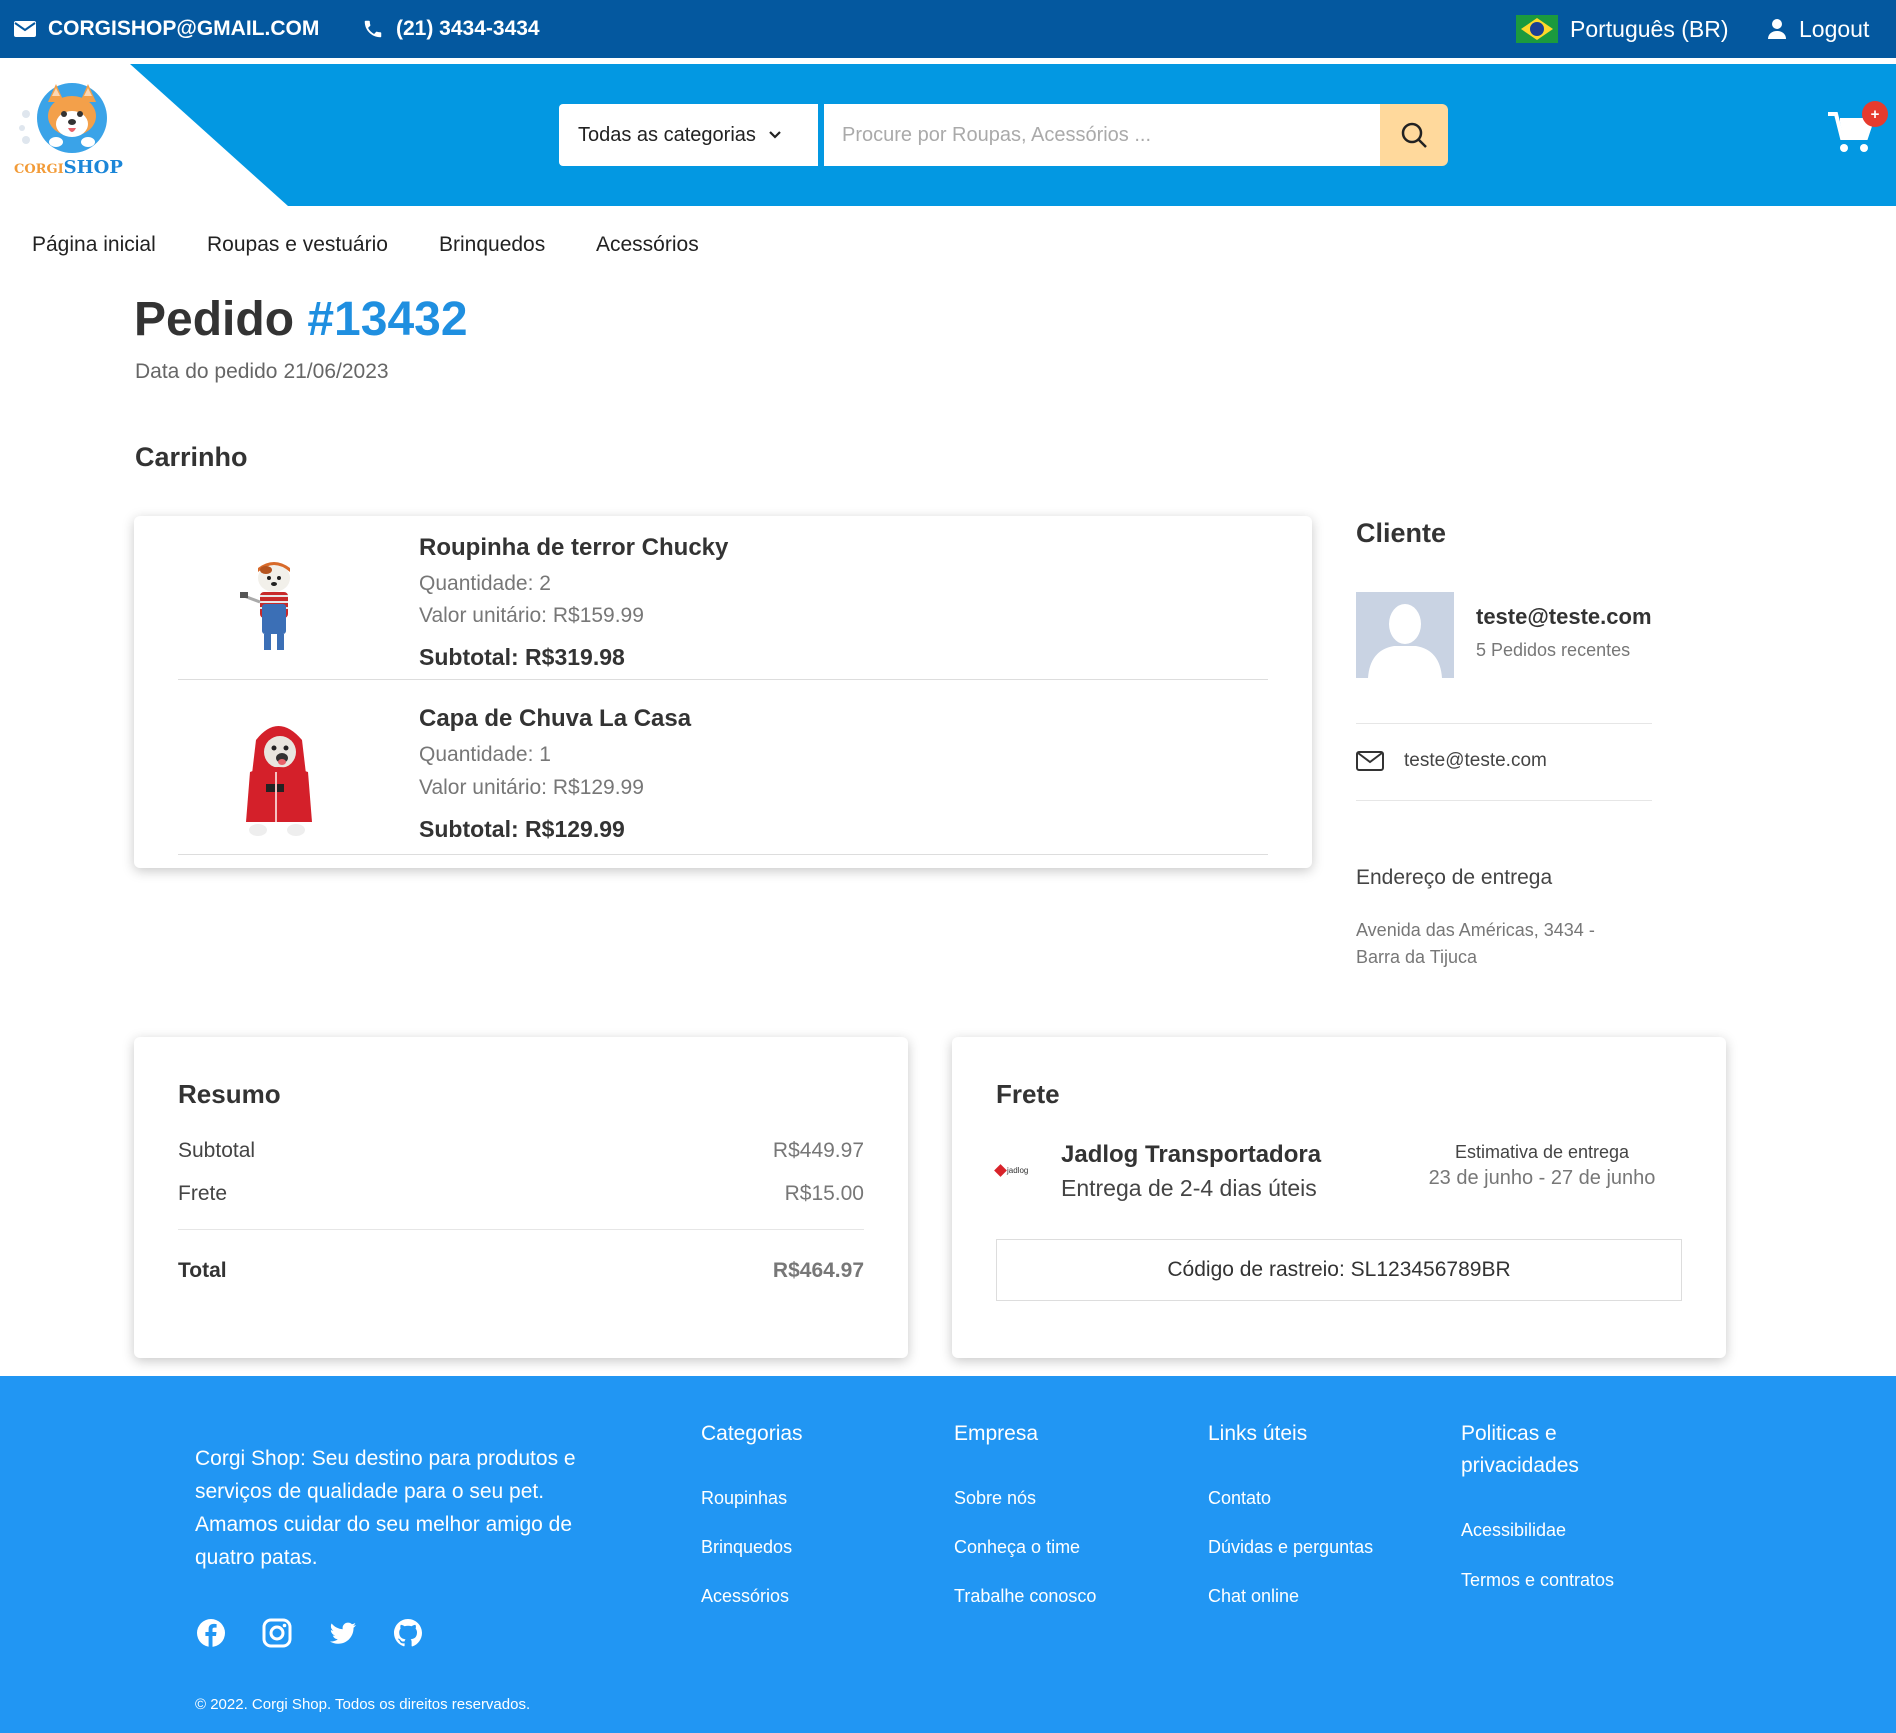  Describe the element at coordinates (39, 169) in the screenshot. I see `logo-text-corgi: CORGI` at that location.